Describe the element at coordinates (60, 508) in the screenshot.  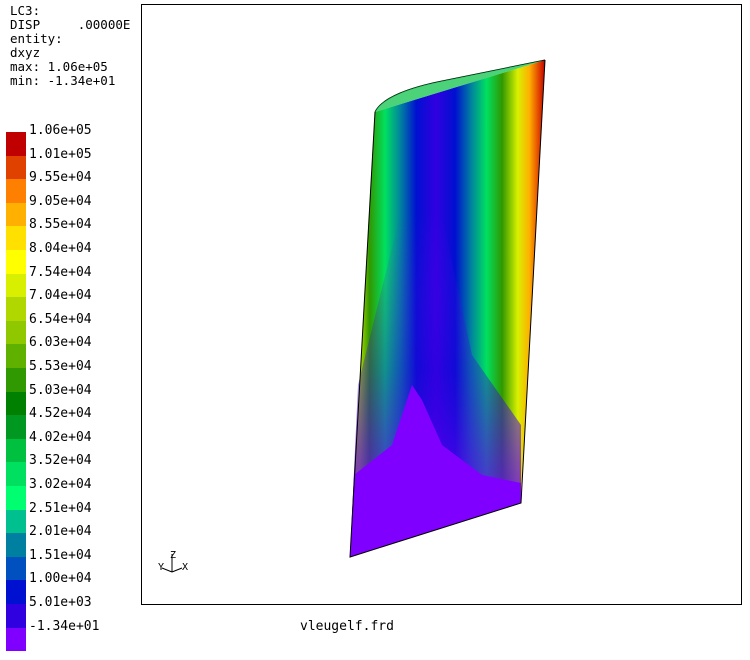
I see `legend-label: 2.51e+04` at that location.